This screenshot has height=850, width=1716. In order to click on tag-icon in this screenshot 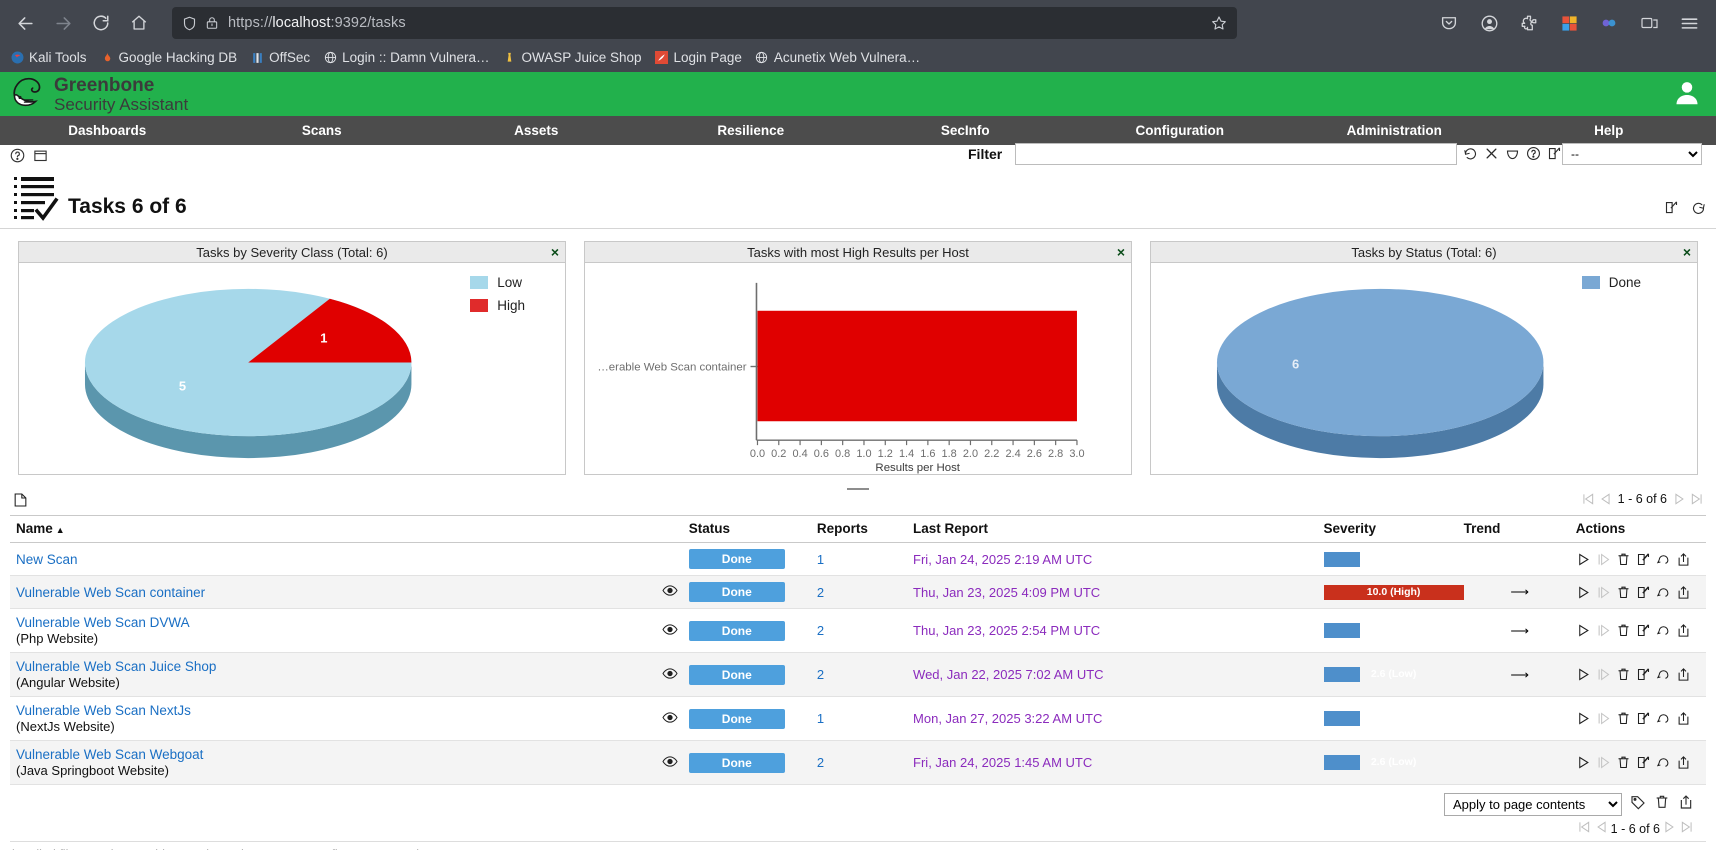, I will do `click(1638, 804)`.